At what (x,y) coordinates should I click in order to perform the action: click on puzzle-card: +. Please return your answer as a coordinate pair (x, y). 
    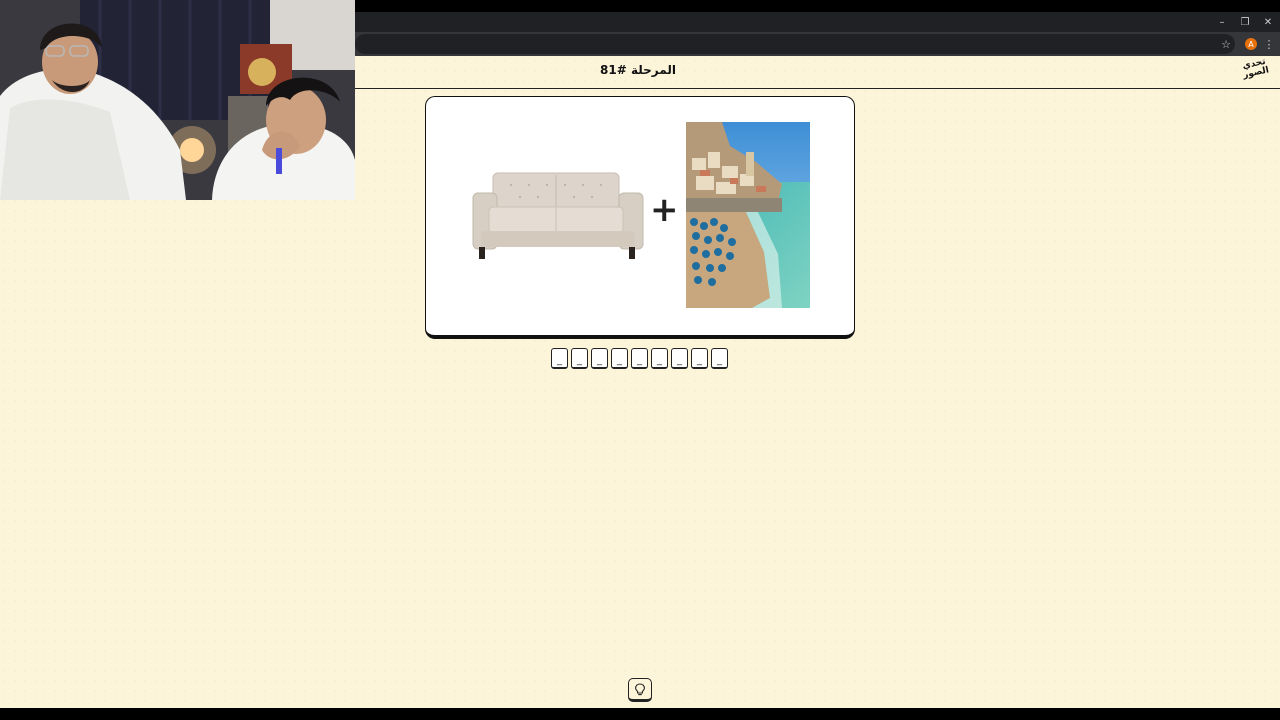
    Looking at the image, I should click on (640, 217).